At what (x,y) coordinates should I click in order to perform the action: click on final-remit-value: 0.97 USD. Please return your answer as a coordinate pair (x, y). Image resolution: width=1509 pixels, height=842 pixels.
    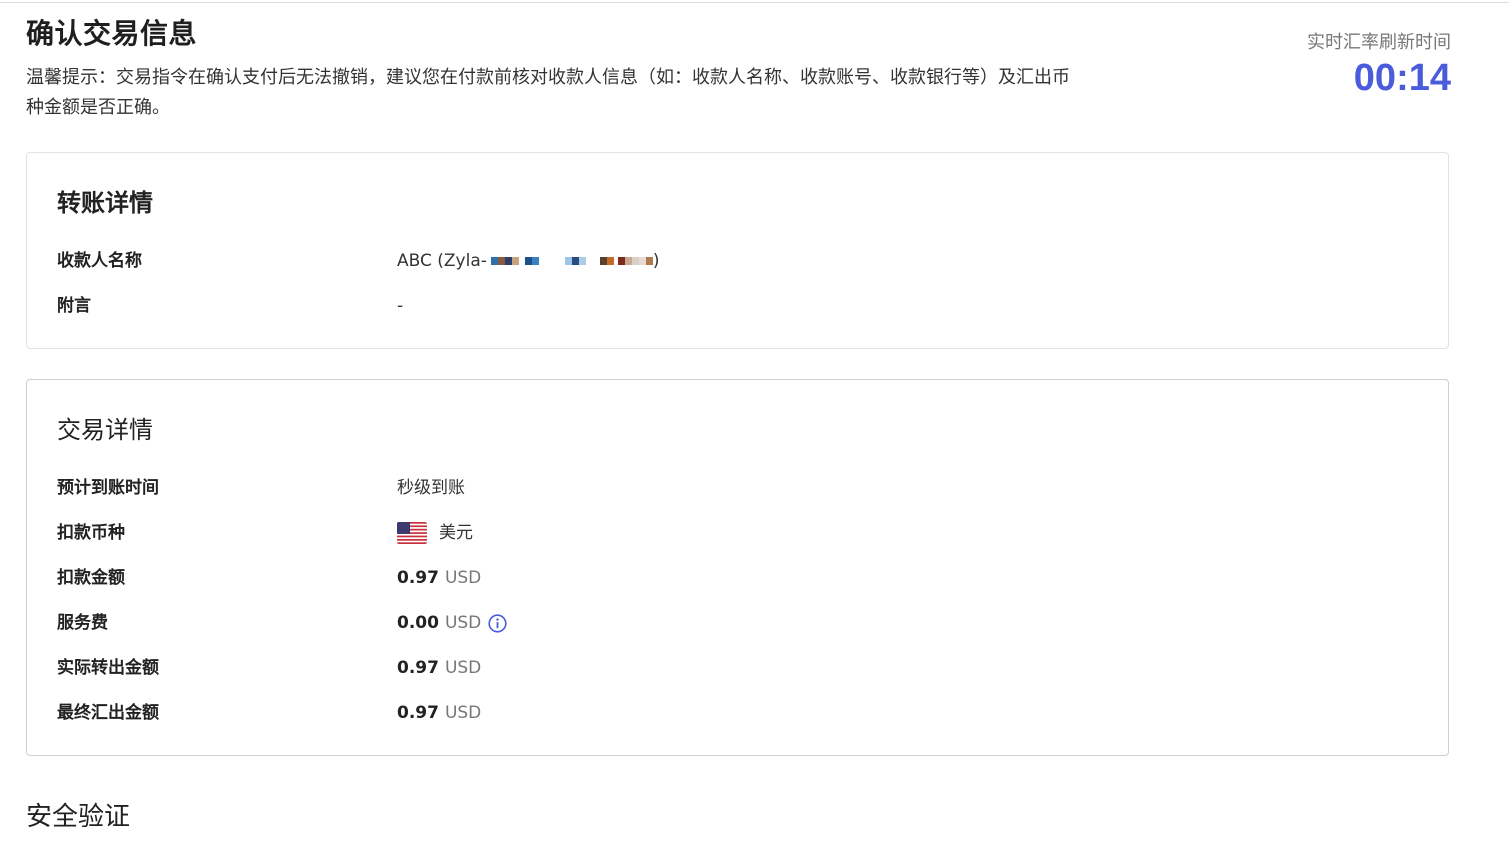
    Looking at the image, I should click on (439, 713).